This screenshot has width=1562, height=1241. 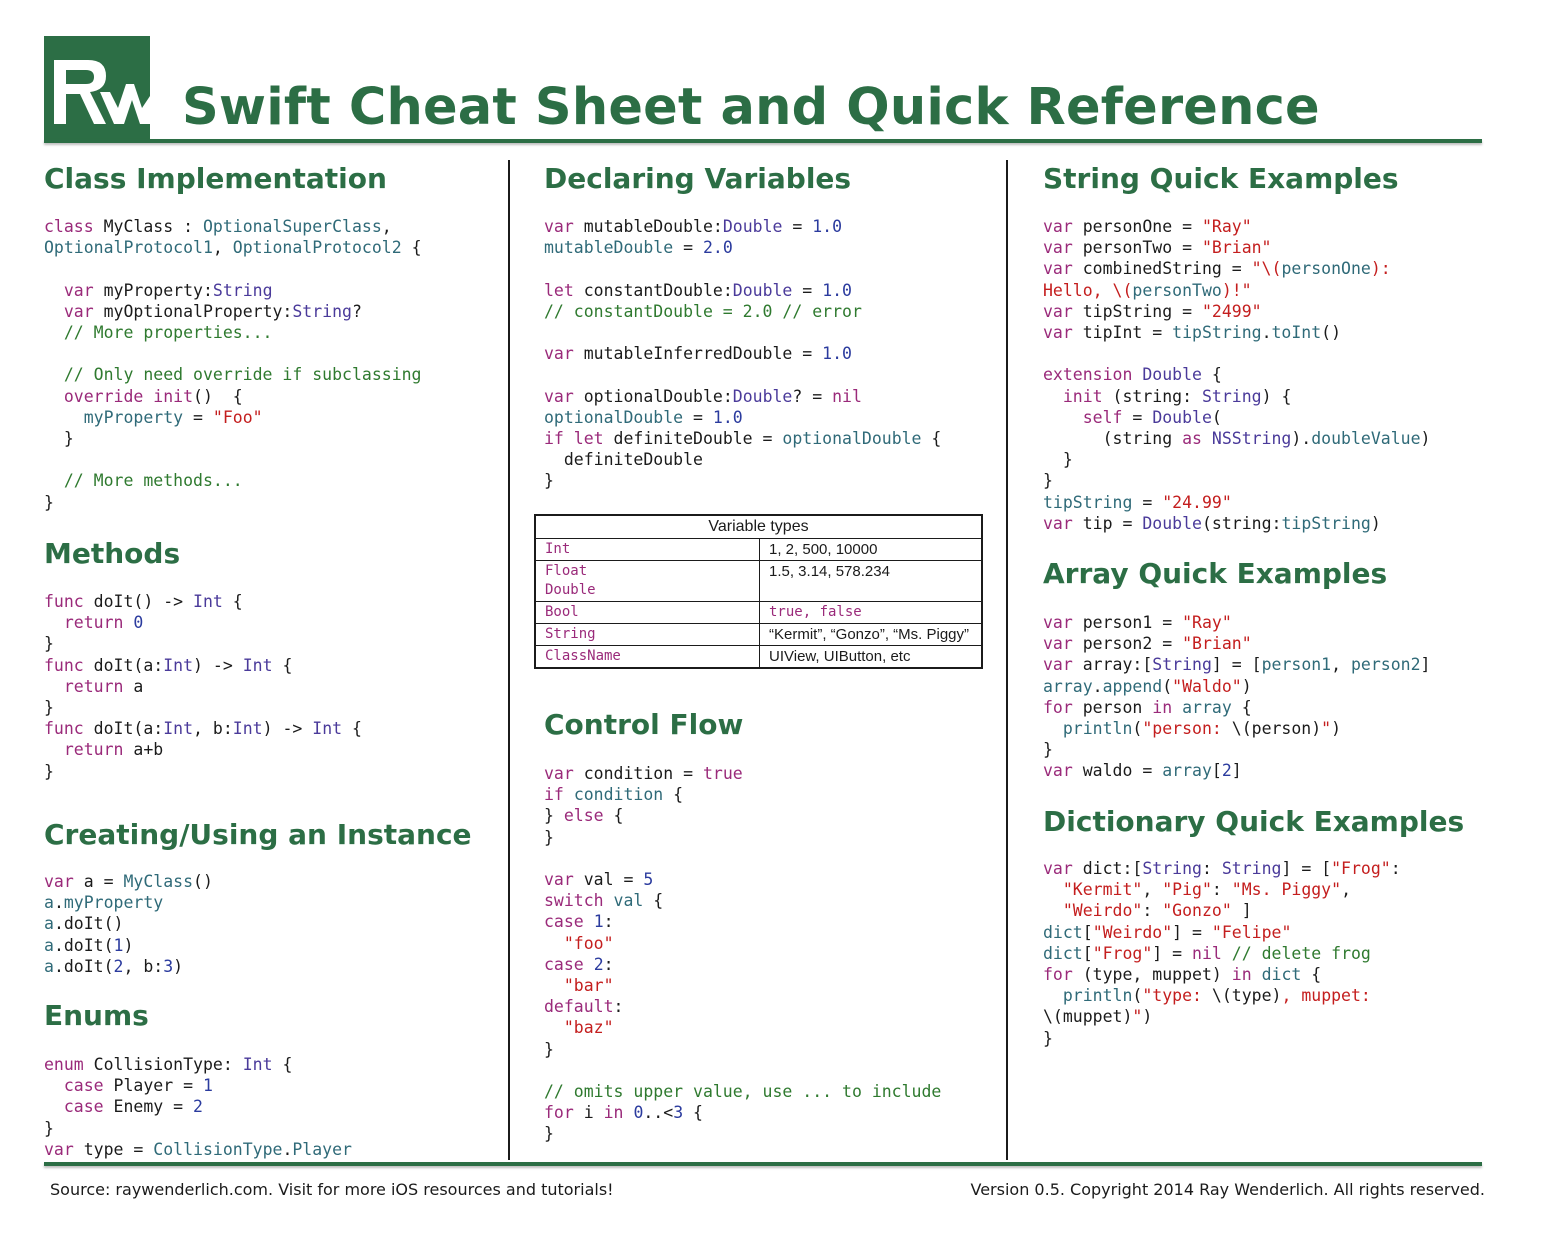 I want to click on type-name-cell: String, so click(x=647, y=634).